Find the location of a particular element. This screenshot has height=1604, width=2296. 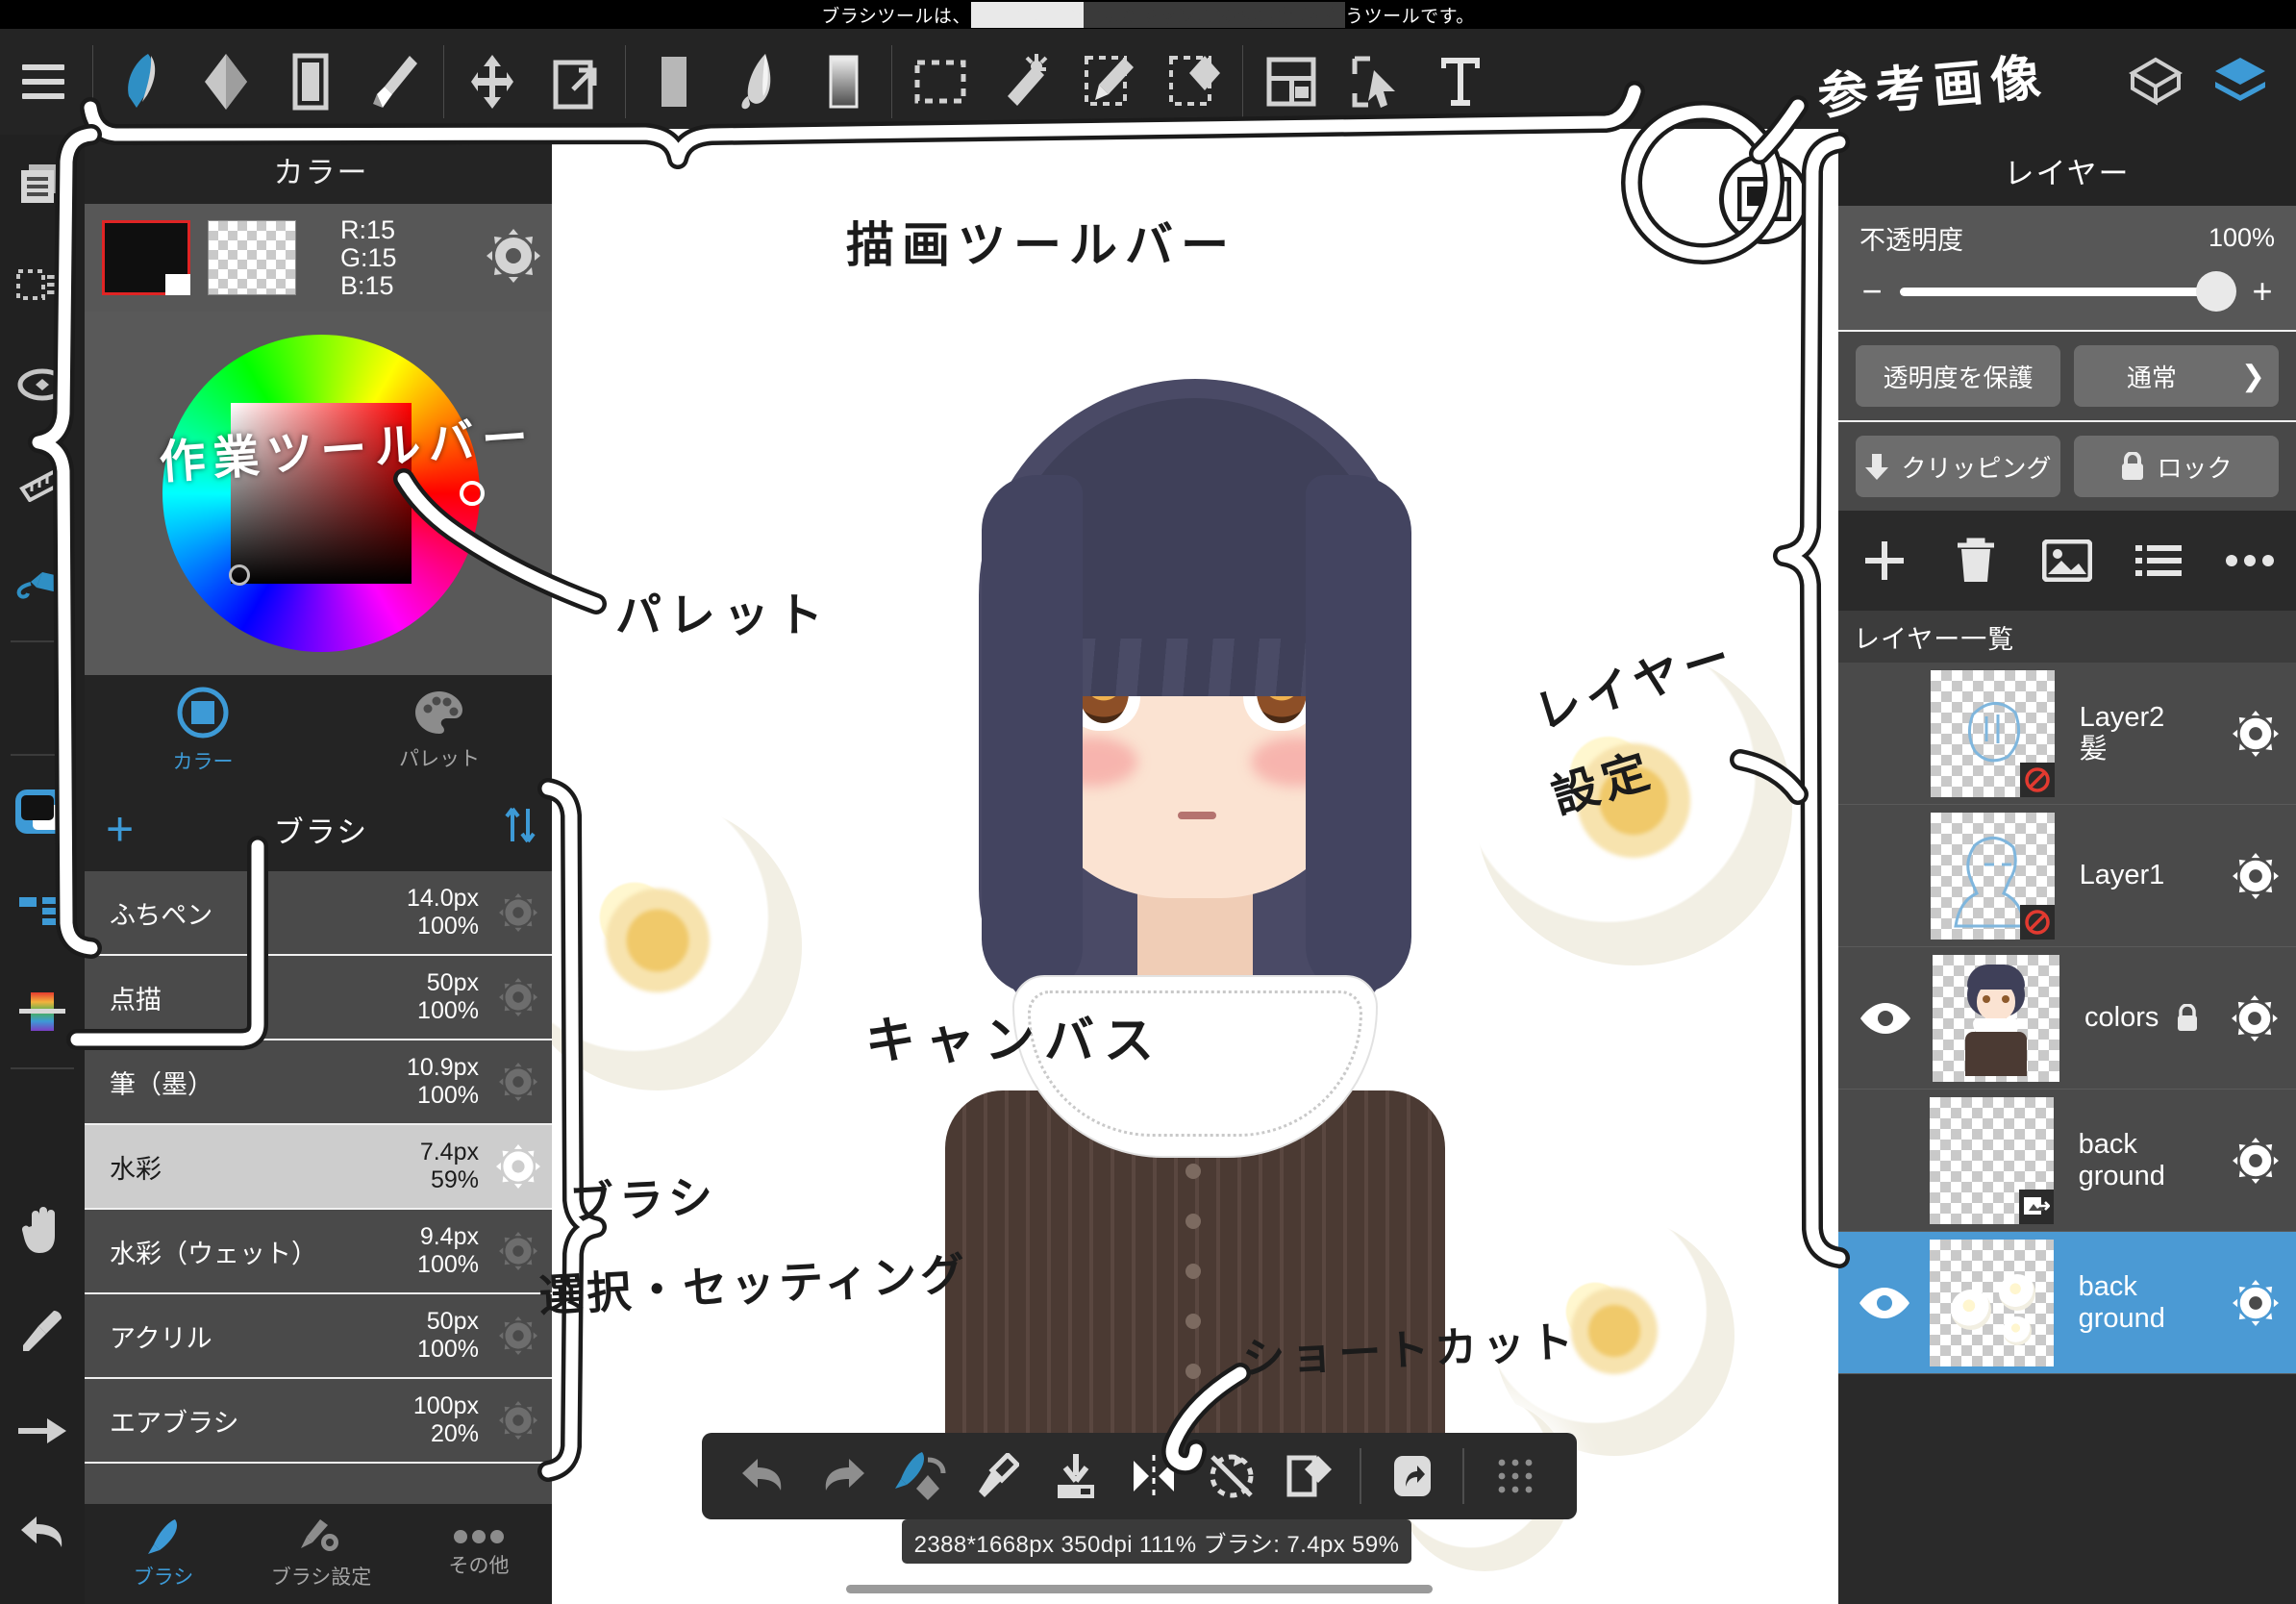

sort-updown-icon is located at coordinates (520, 829).